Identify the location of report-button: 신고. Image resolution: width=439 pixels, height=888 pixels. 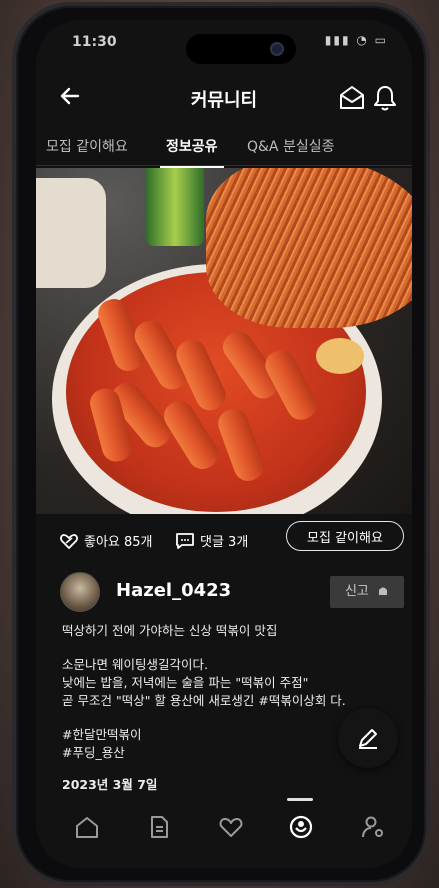
(367, 592).